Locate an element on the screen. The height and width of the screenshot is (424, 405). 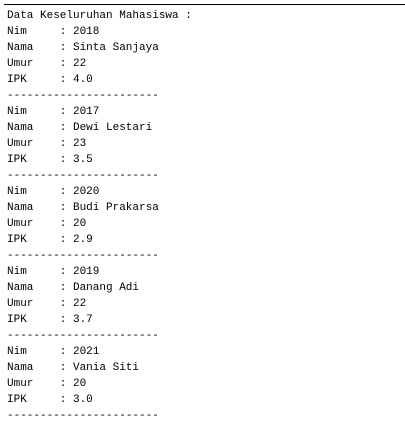
field-value-nim: 2021 is located at coordinates (86, 352).